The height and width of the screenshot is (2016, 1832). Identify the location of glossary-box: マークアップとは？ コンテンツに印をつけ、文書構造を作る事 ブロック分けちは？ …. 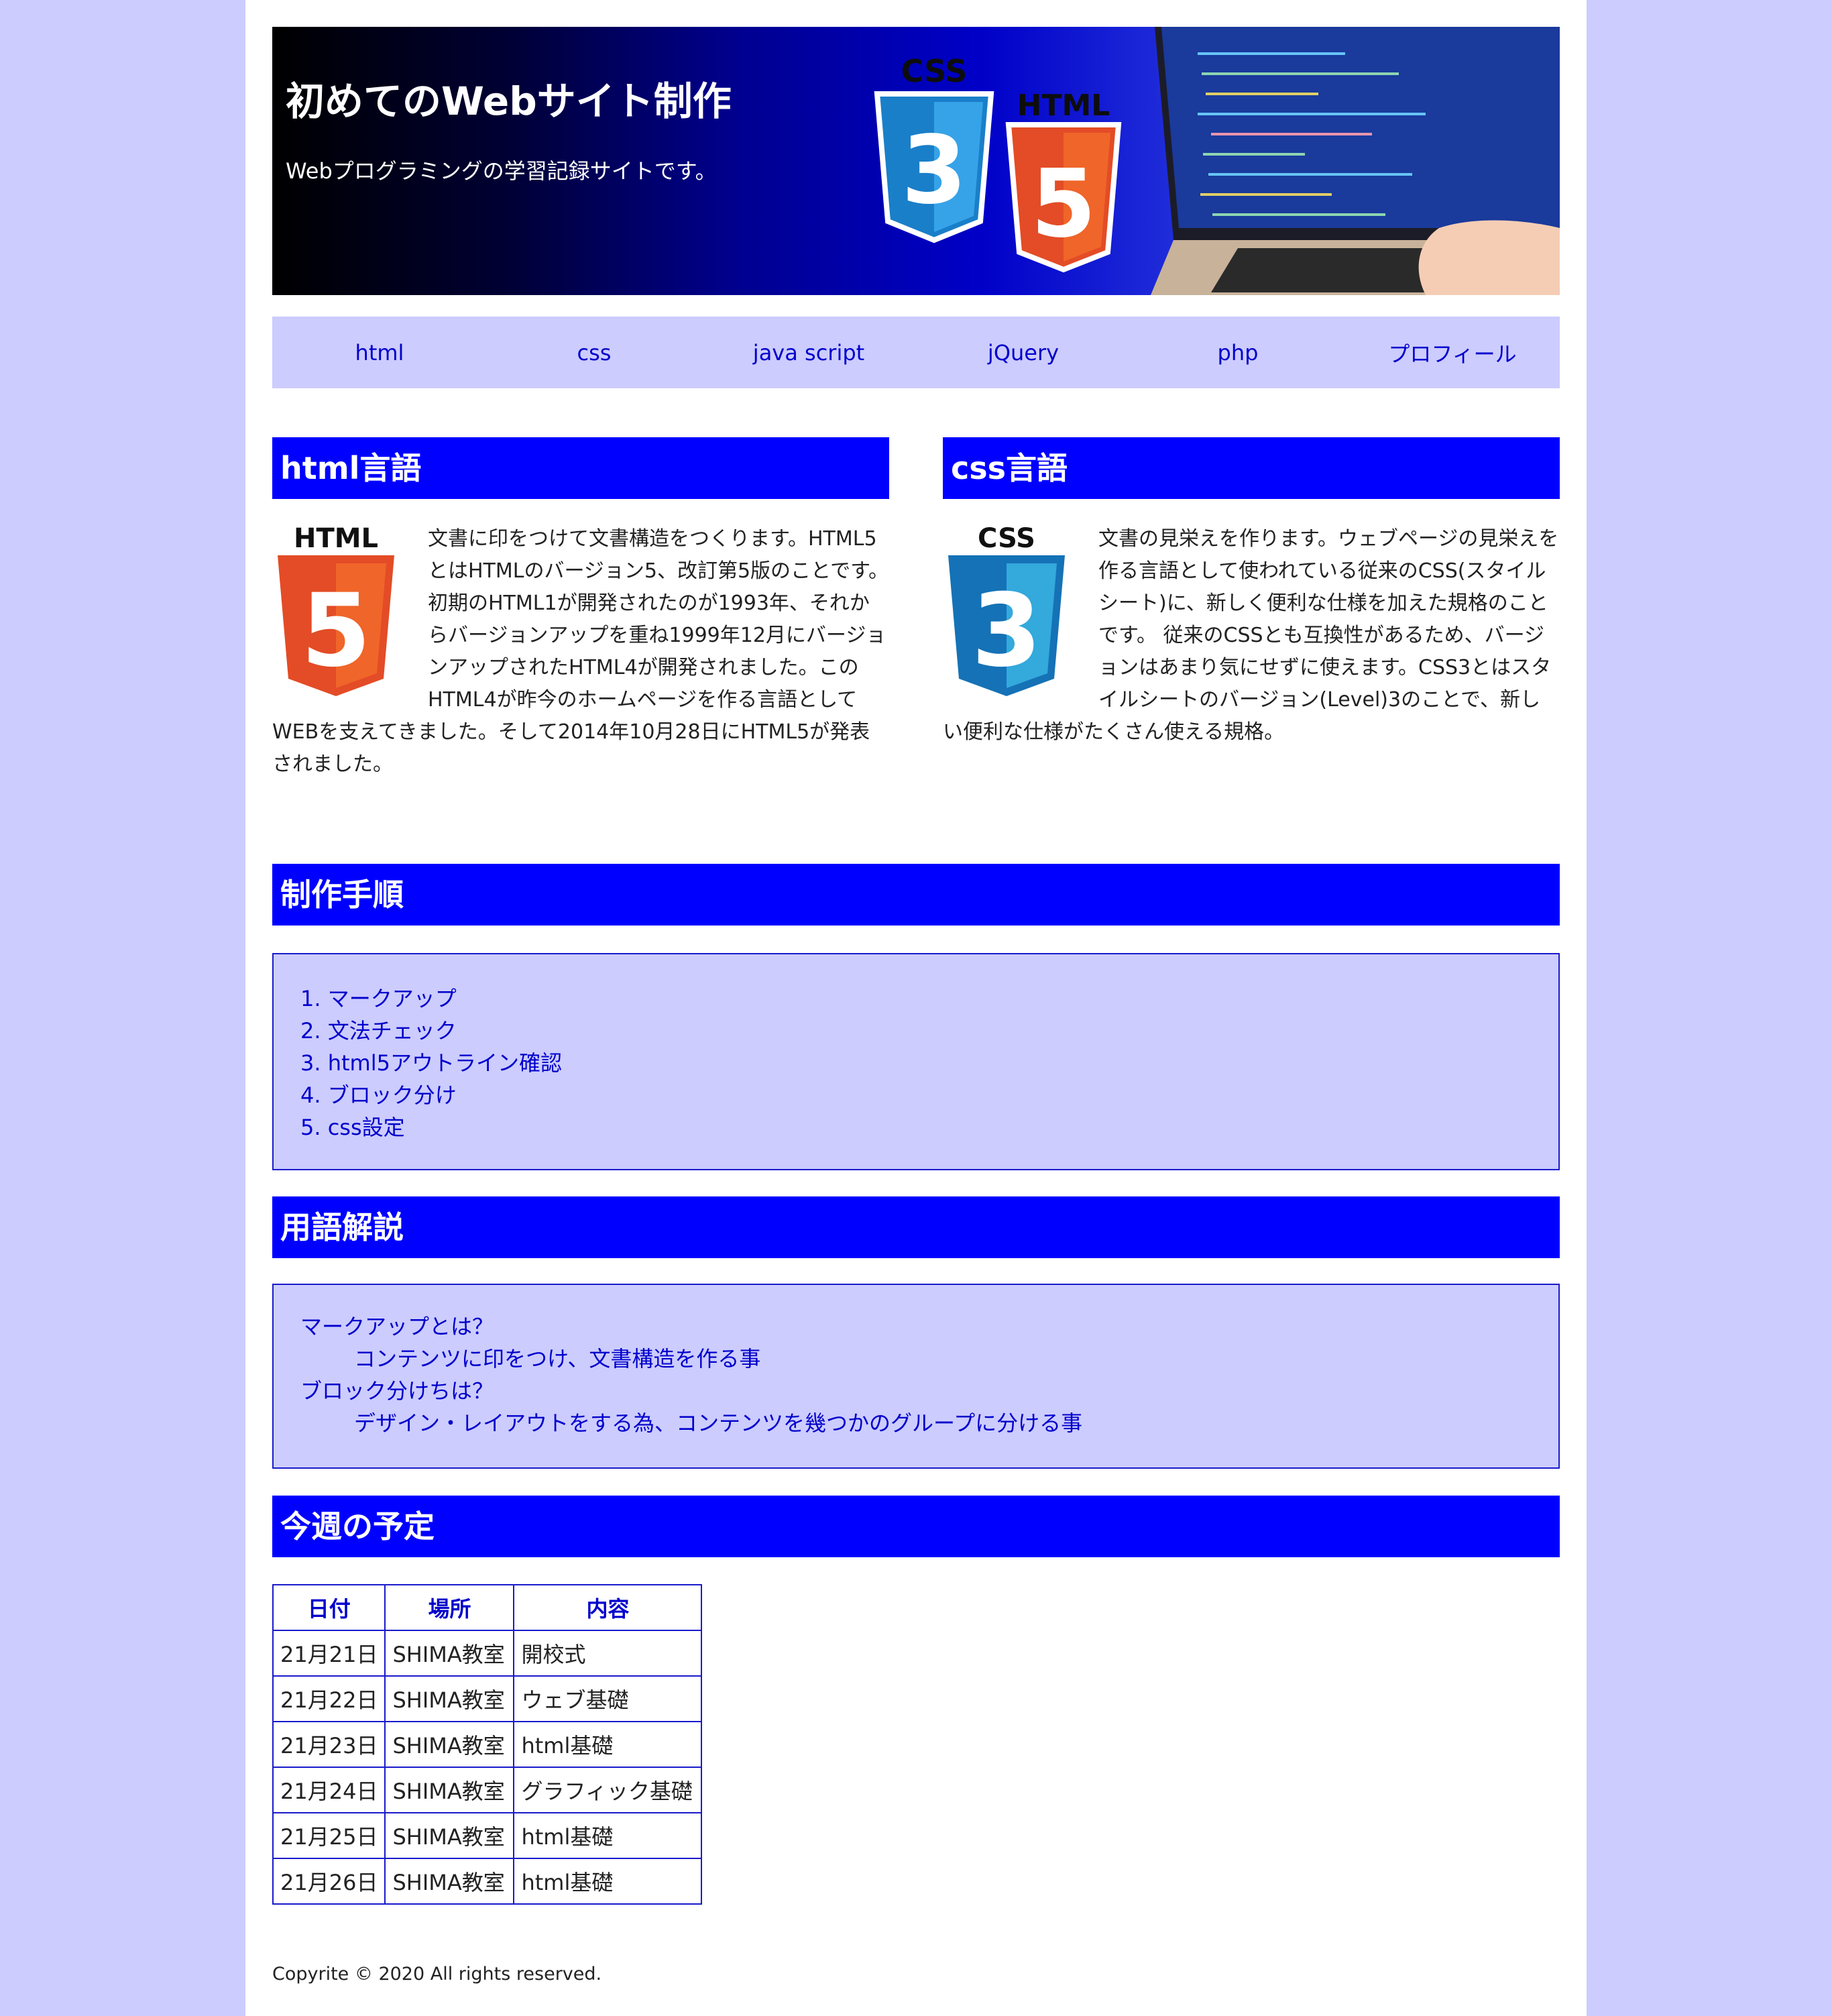
(916, 1376).